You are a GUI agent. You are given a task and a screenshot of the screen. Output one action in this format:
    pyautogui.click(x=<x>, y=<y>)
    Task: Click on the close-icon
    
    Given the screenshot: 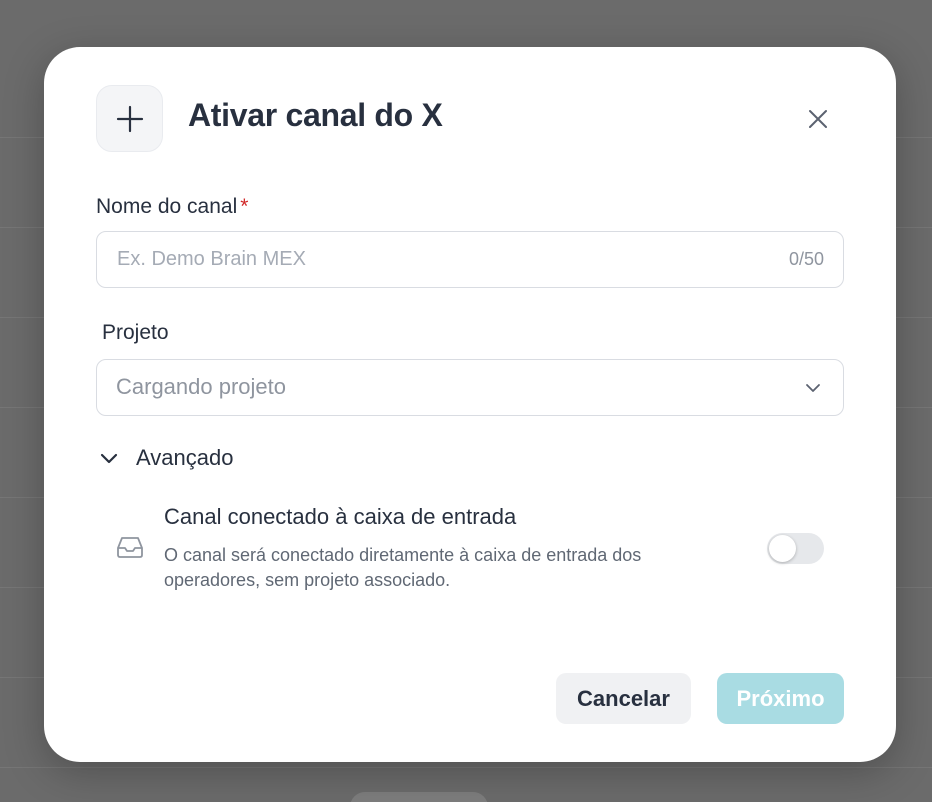 What is the action you would take?
    pyautogui.click(x=818, y=119)
    